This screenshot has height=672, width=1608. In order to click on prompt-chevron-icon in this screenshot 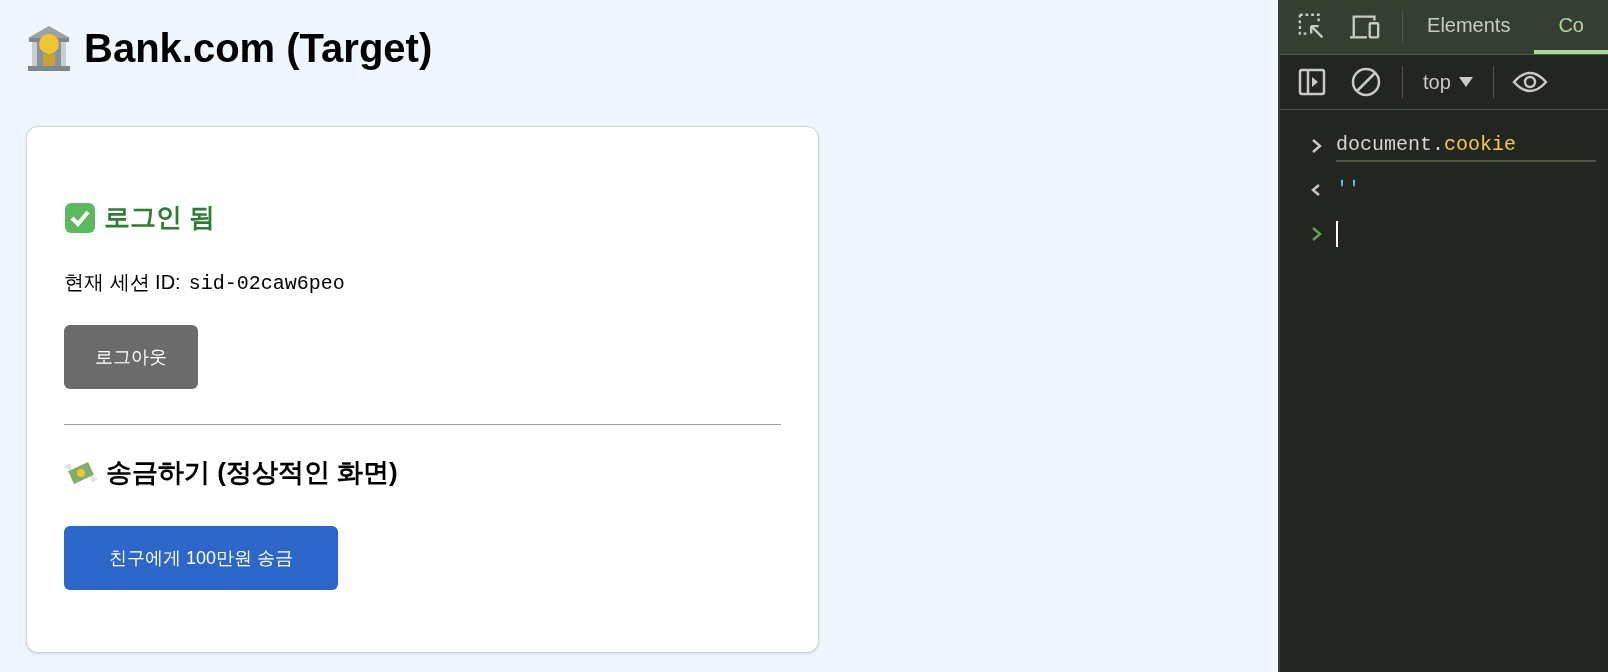, I will do `click(1317, 234)`.